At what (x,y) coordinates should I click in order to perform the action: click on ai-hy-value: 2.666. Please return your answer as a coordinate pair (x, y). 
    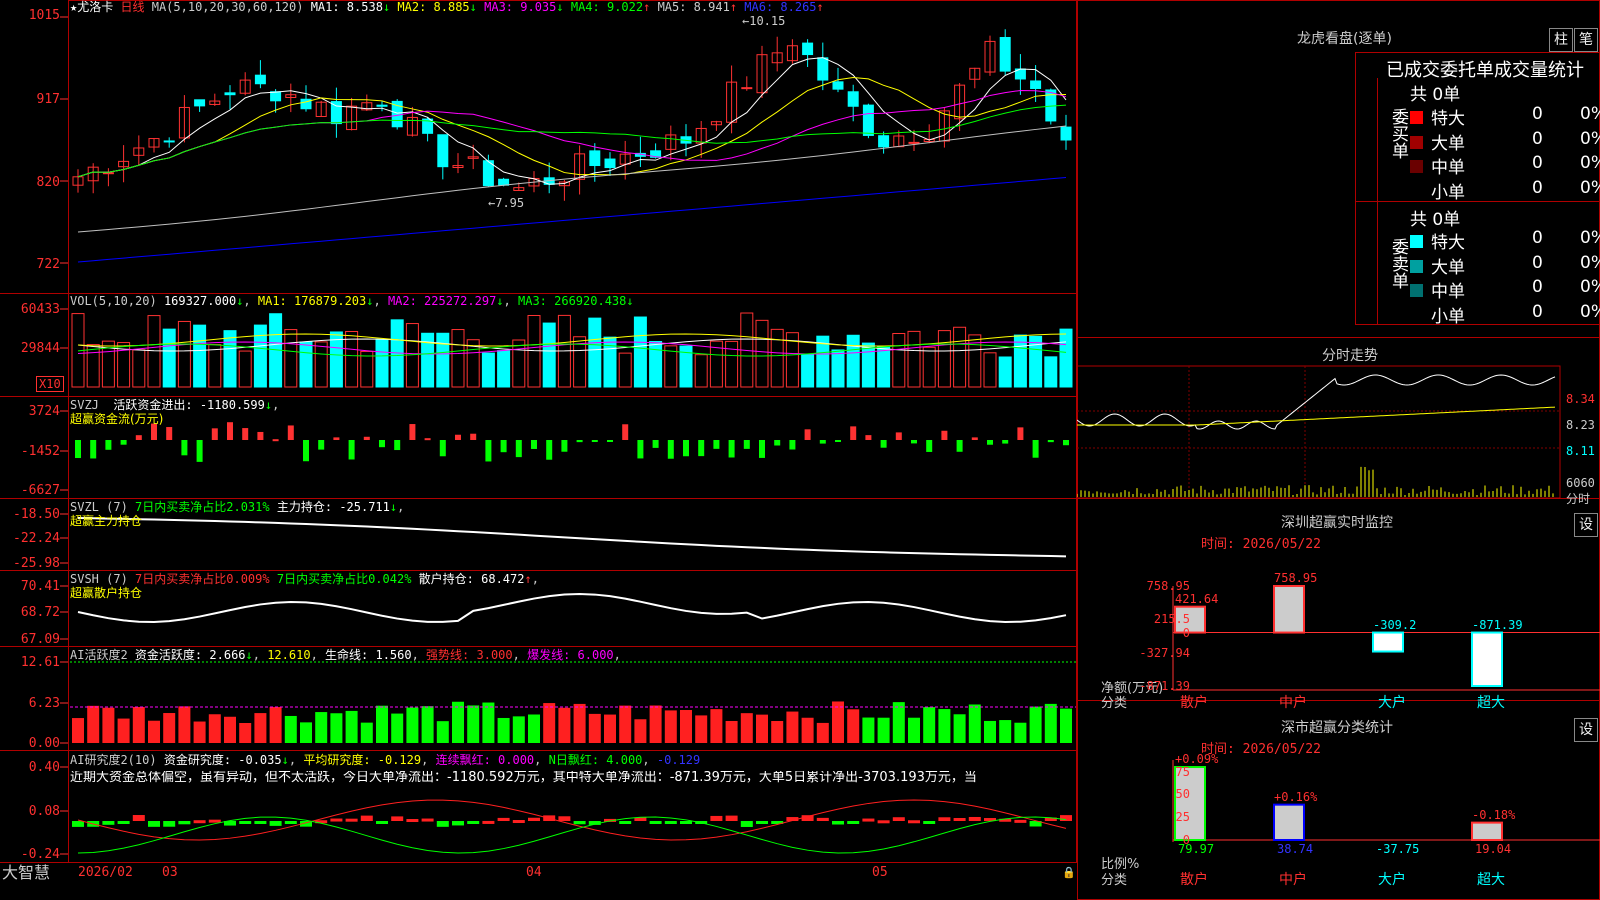
    Looking at the image, I should click on (227, 655).